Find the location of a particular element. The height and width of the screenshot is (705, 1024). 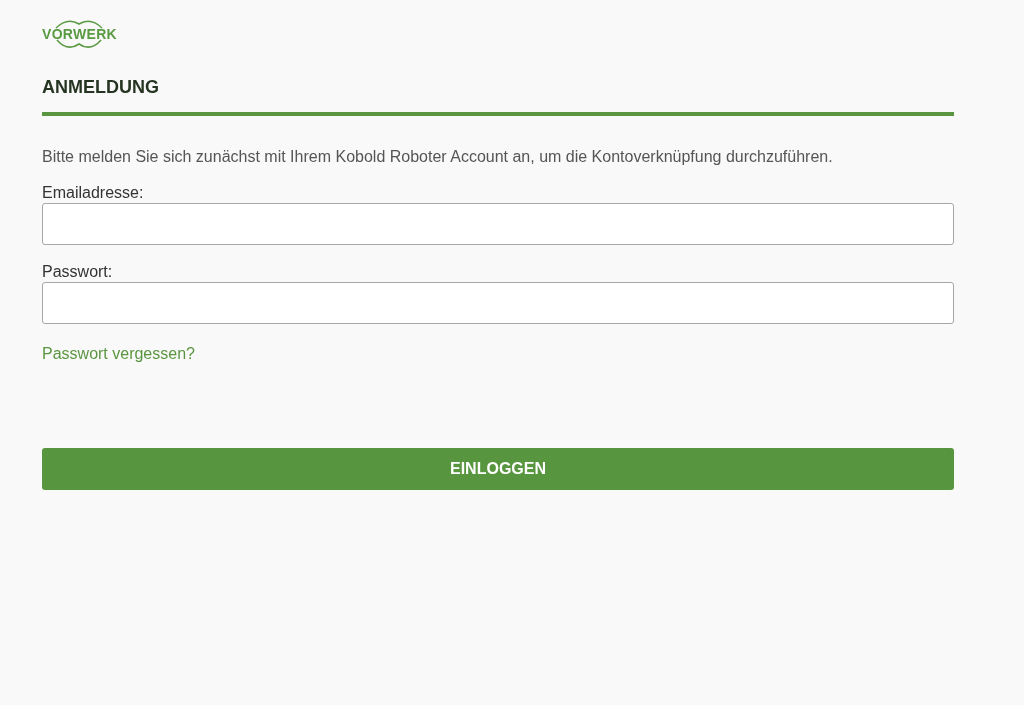

intro-text: Bitte melden Sie sich zunächst mit Ihrem Kobold Roboter Account an, um die Kontoverknüpfung durchzuführen. is located at coordinates (437, 157).